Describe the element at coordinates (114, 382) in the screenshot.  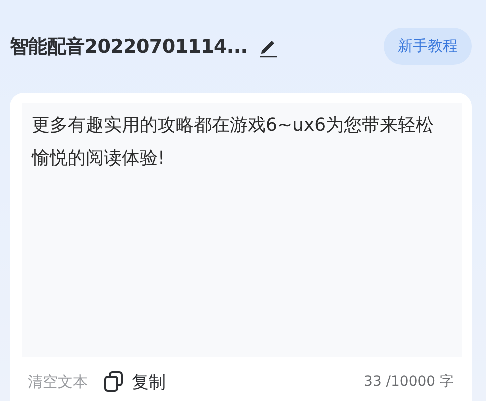
I see `copy-icon` at that location.